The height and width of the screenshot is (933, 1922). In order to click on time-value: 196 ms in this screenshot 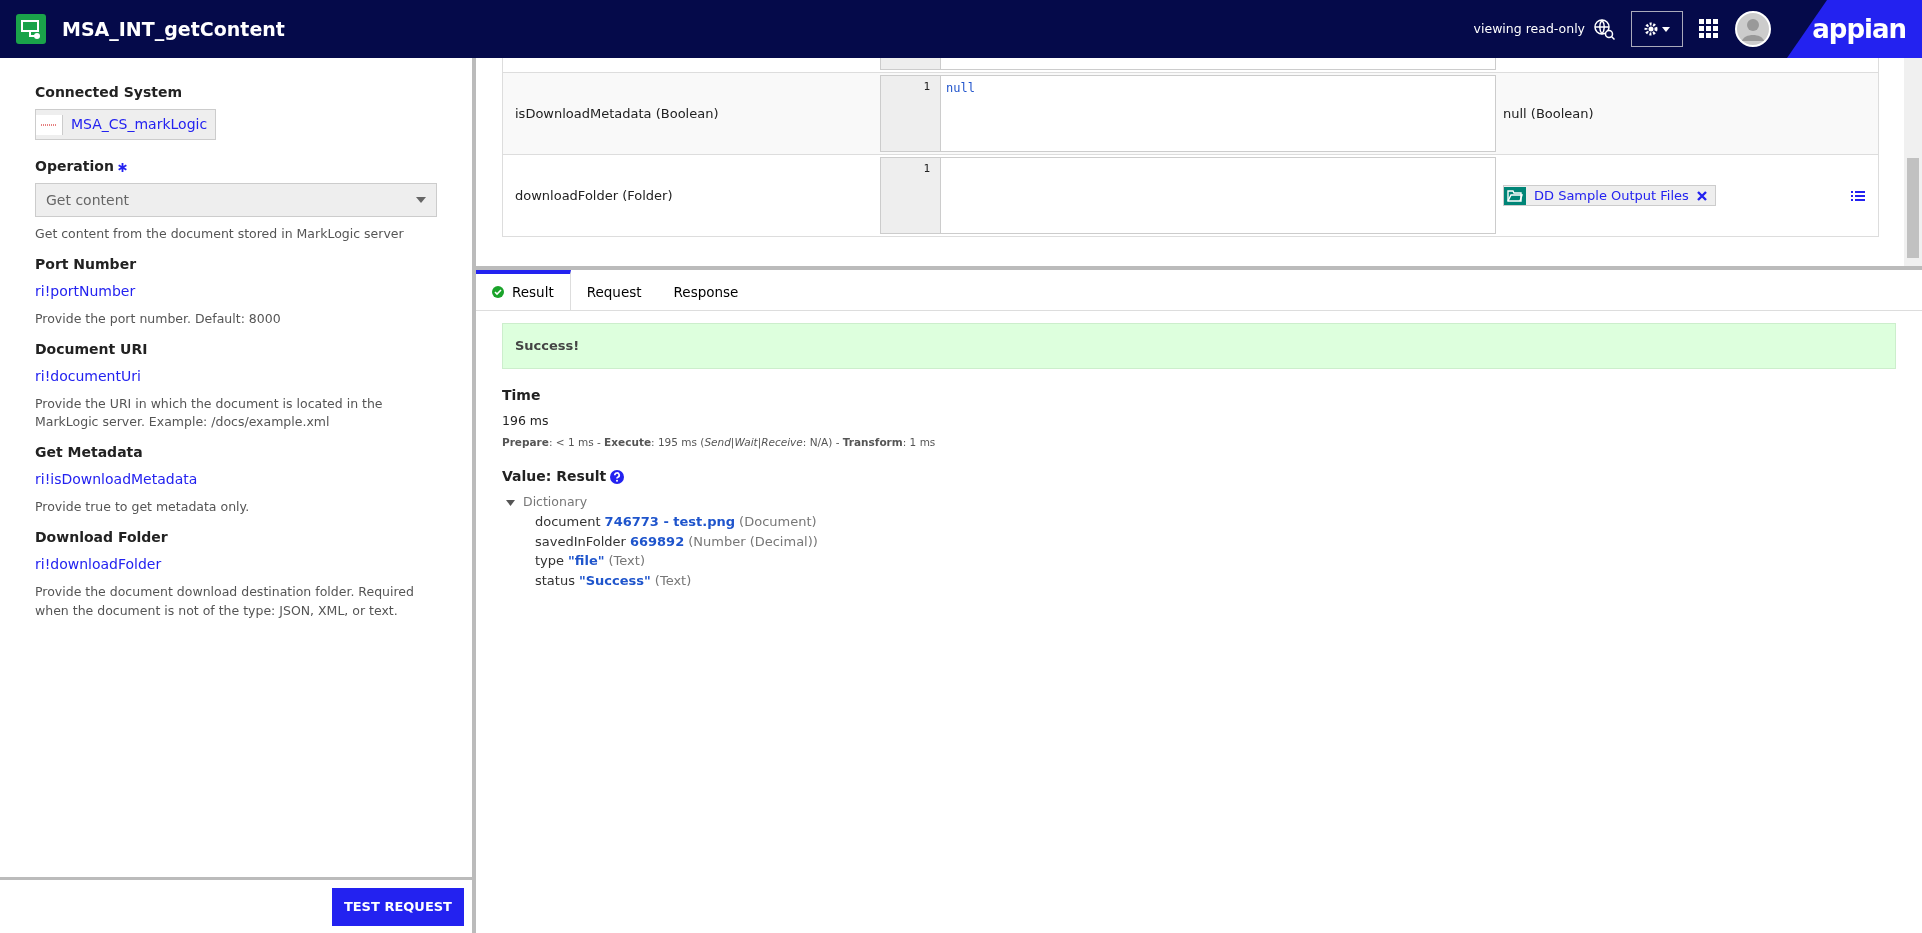, I will do `click(526, 420)`.